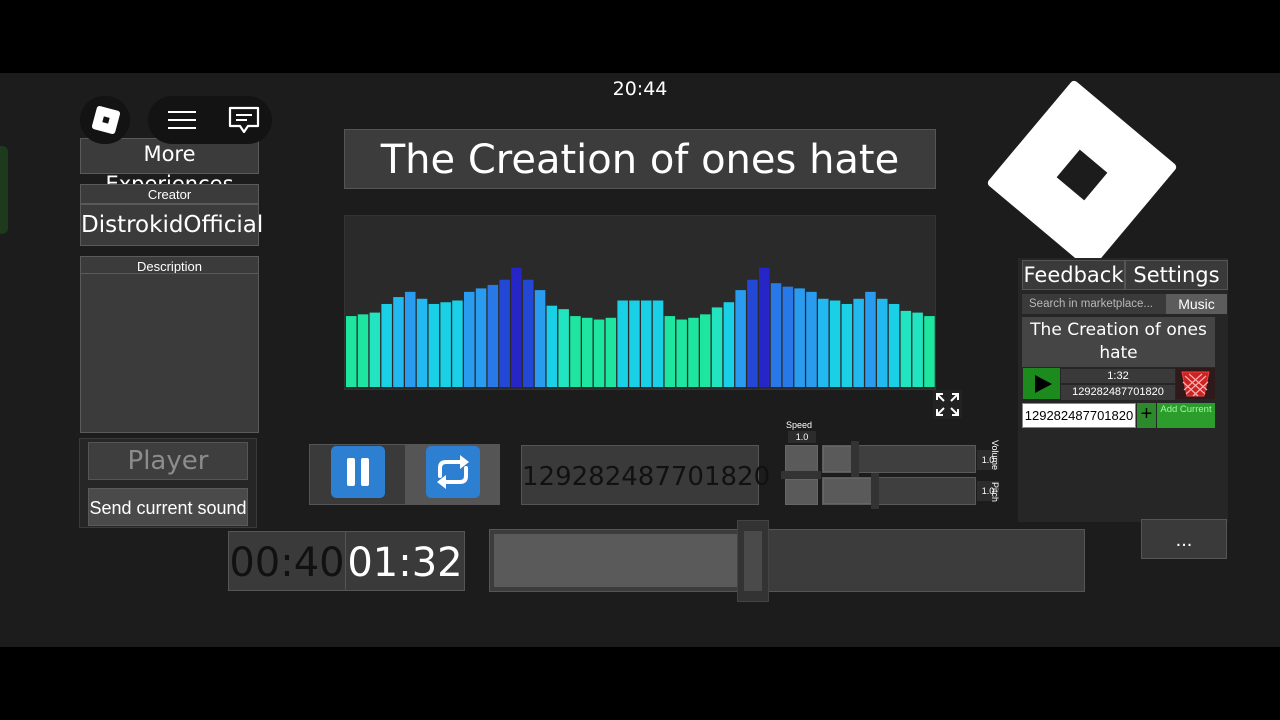 This screenshot has width=1280, height=720. What do you see at coordinates (287, 561) in the screenshot?
I see `current-time: 00:40` at bounding box center [287, 561].